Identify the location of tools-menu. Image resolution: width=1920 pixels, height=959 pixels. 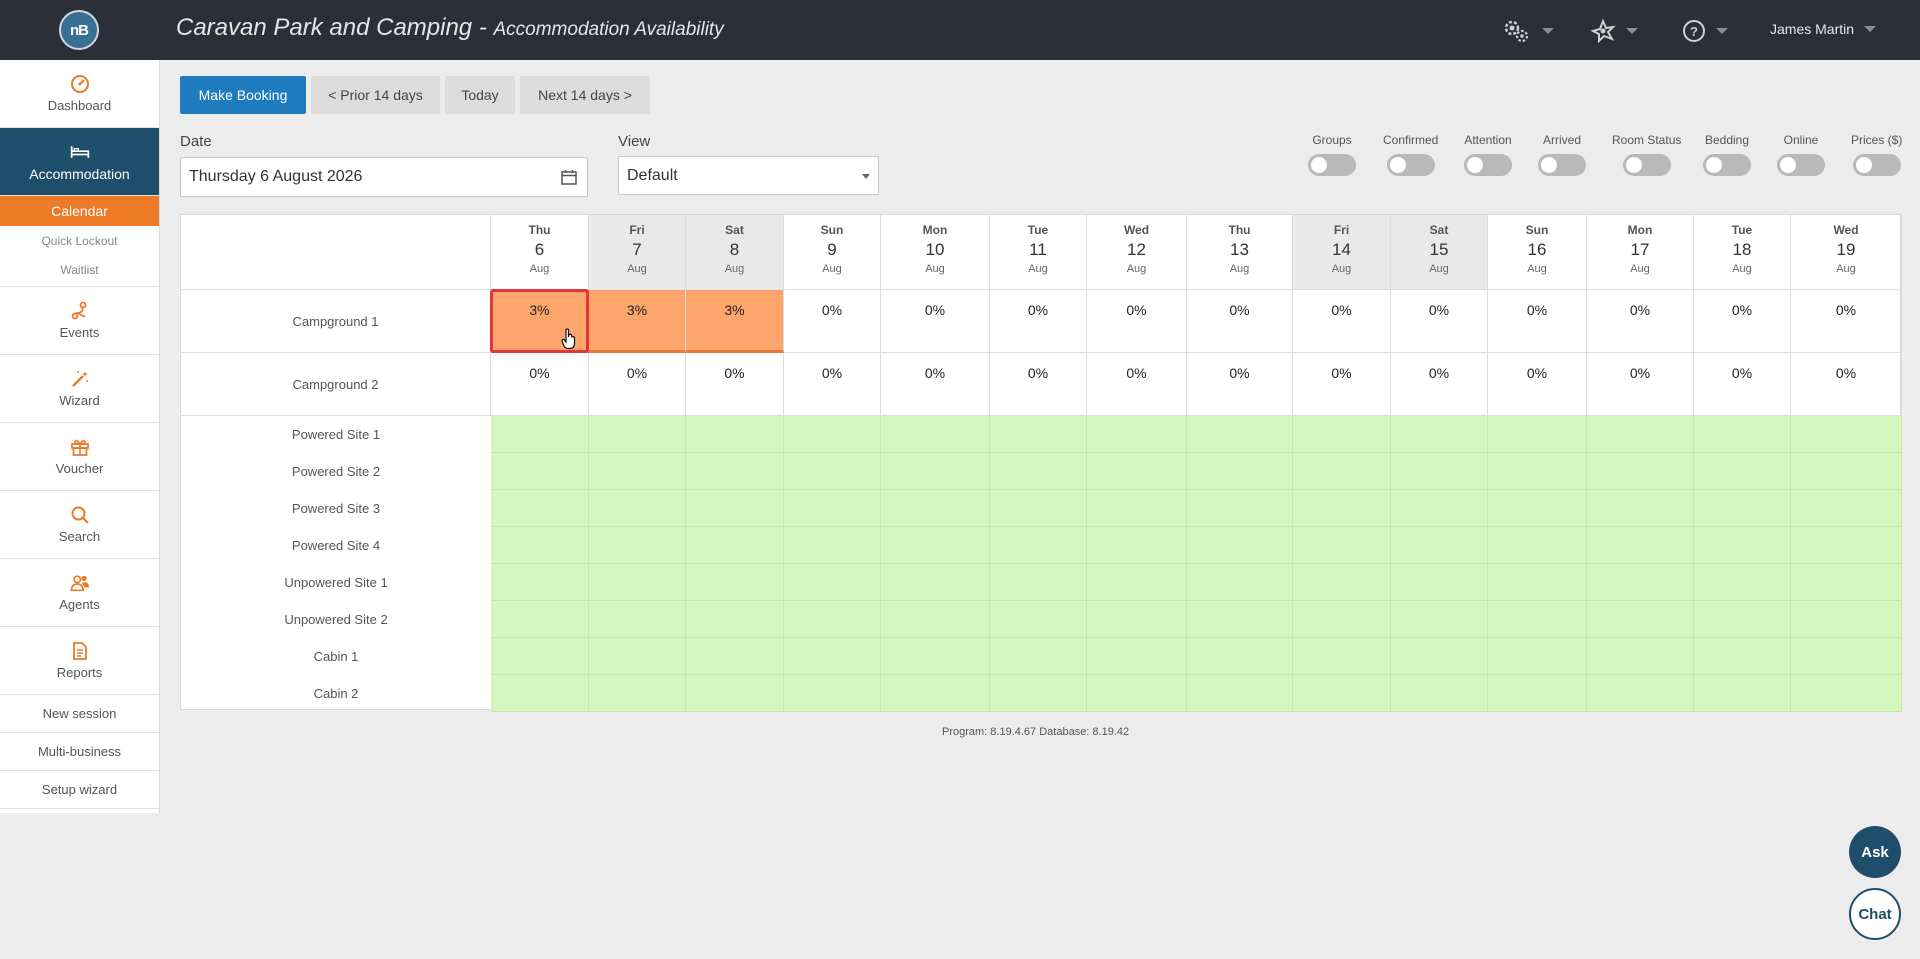
(1614, 31).